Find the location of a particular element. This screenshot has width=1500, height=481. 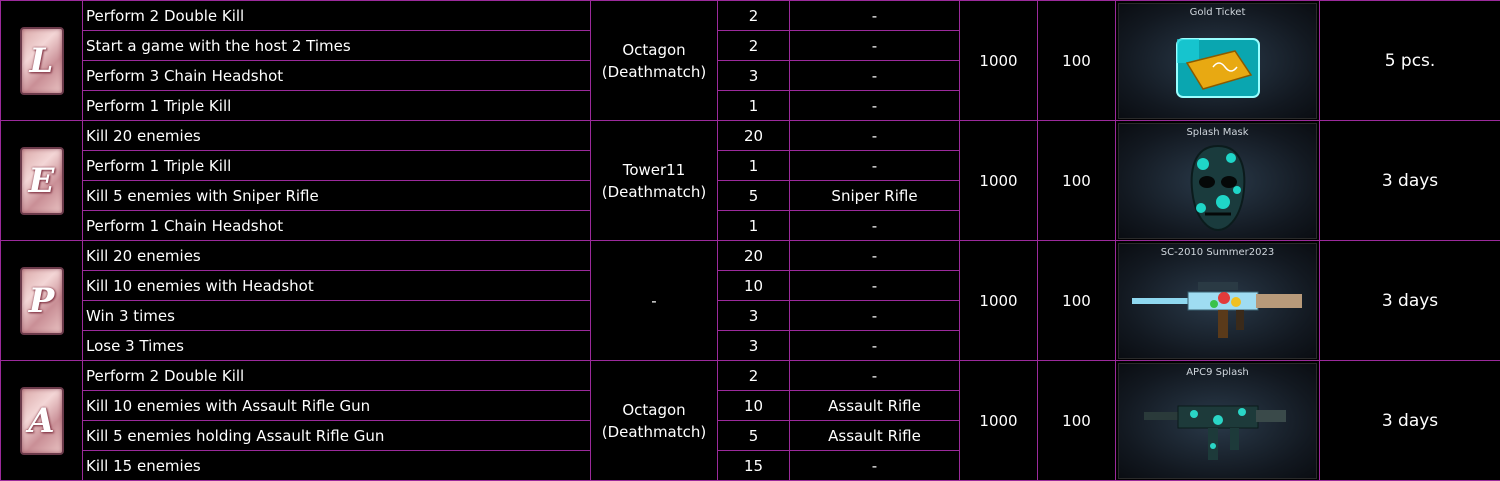

reward-item-image: APC9 Splash is located at coordinates (1217, 420).